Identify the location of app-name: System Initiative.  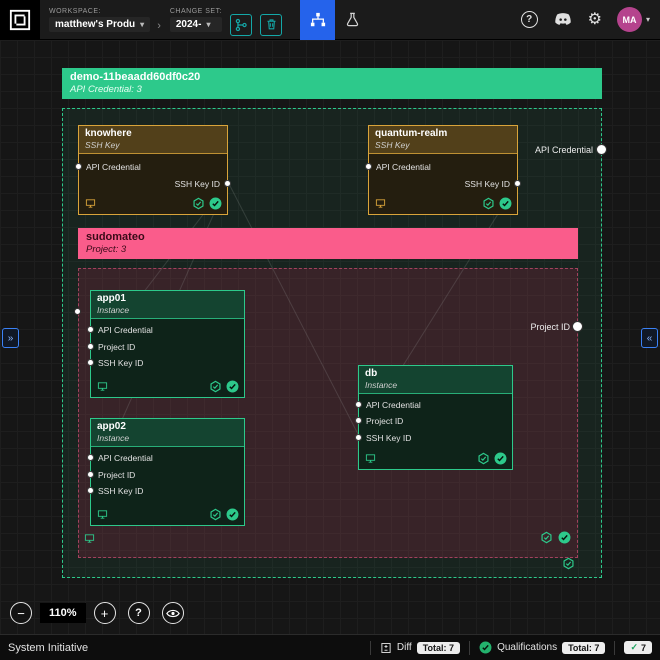
(48, 647).